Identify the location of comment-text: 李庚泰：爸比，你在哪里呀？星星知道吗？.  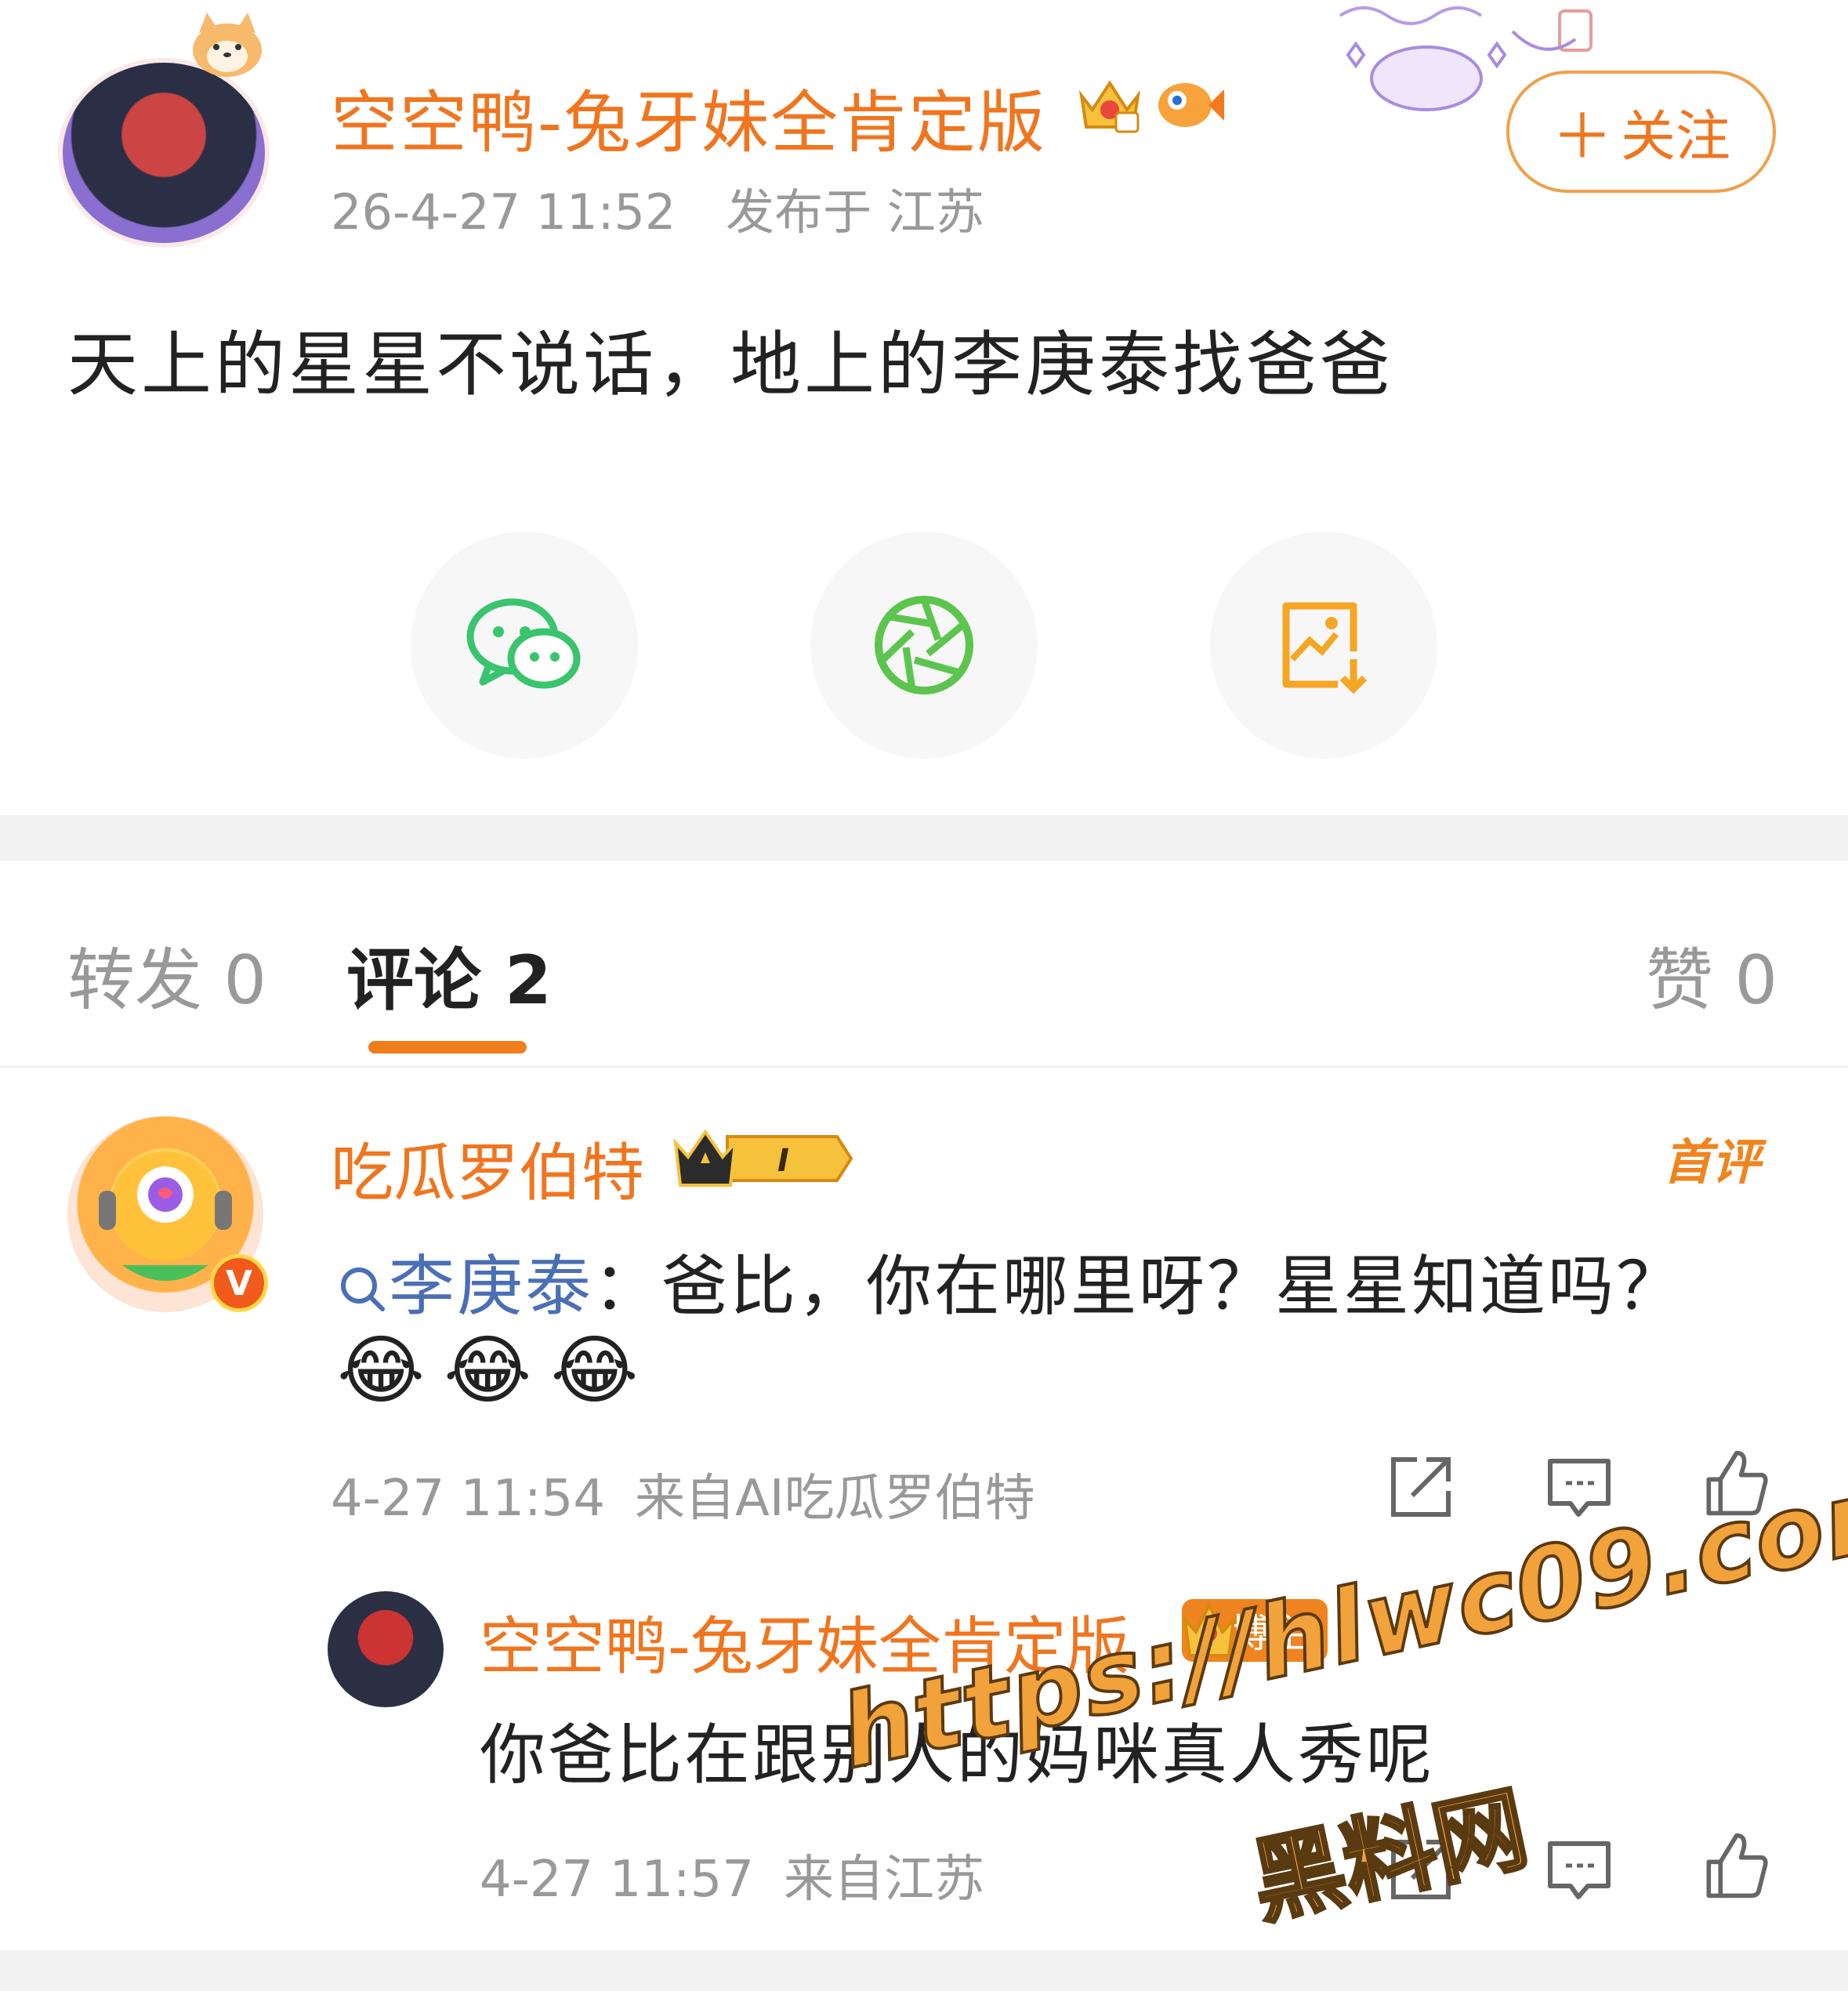
(1011, 1281).